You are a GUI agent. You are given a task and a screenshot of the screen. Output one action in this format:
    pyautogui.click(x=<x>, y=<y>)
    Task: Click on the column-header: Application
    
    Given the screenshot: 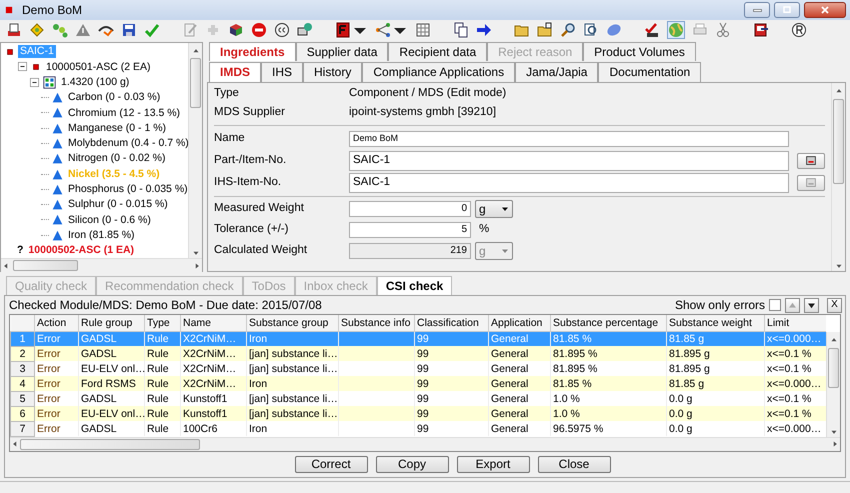 What is the action you would take?
    pyautogui.click(x=519, y=323)
    